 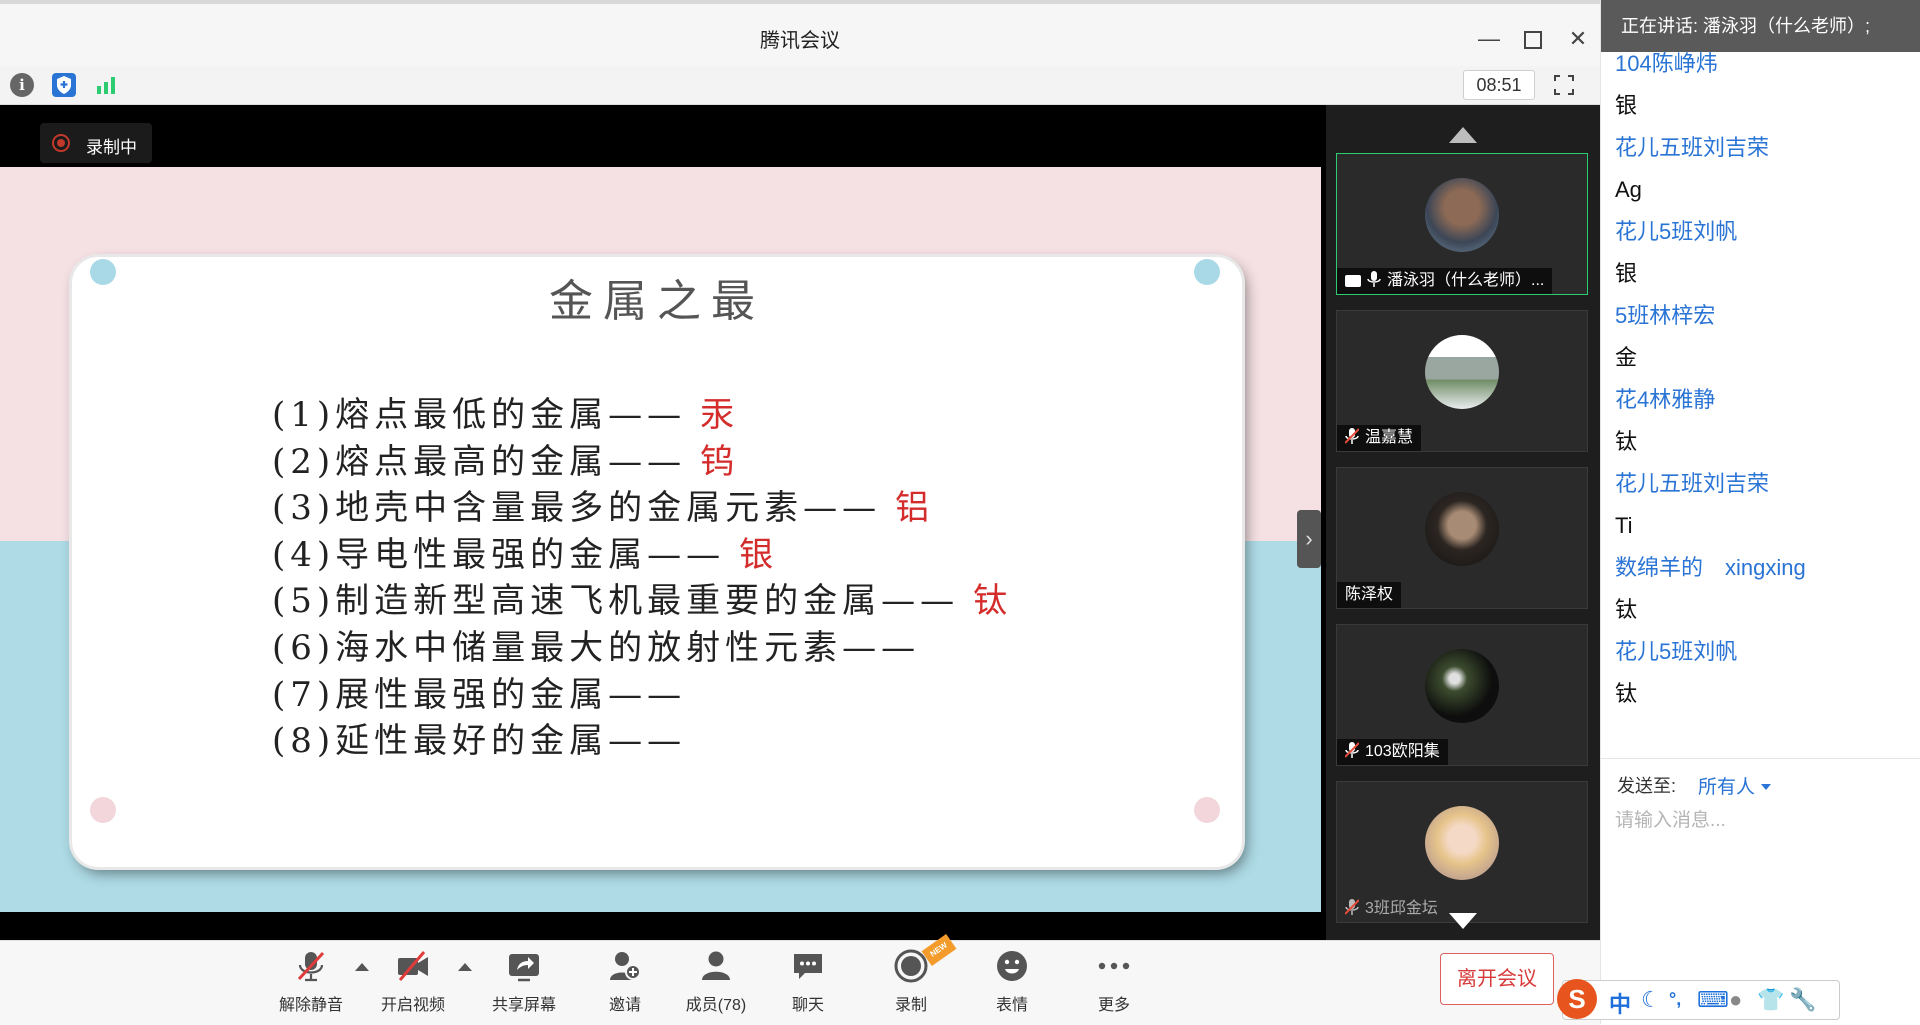 I want to click on close-button: ✕, so click(x=1578, y=39).